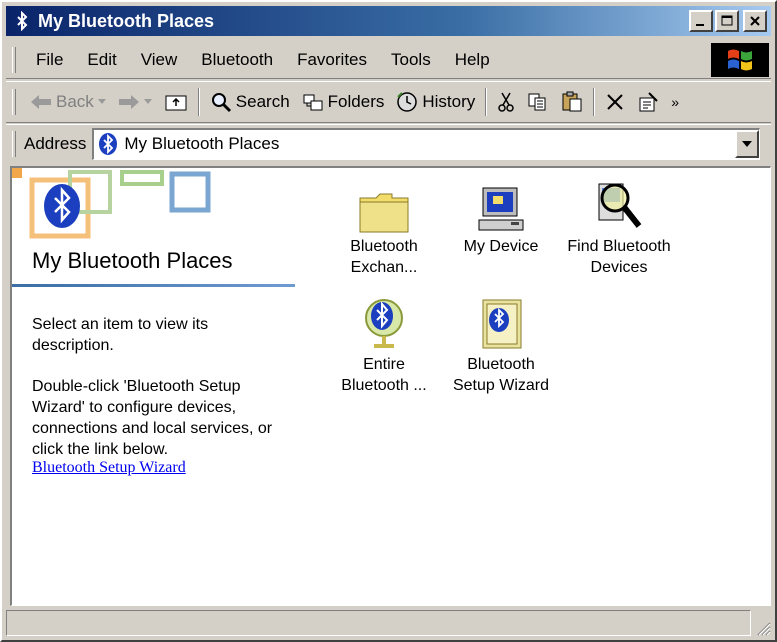 The image size is (777, 642). What do you see at coordinates (388, 21) in the screenshot?
I see `title-bar: My Bluetooth Places` at bounding box center [388, 21].